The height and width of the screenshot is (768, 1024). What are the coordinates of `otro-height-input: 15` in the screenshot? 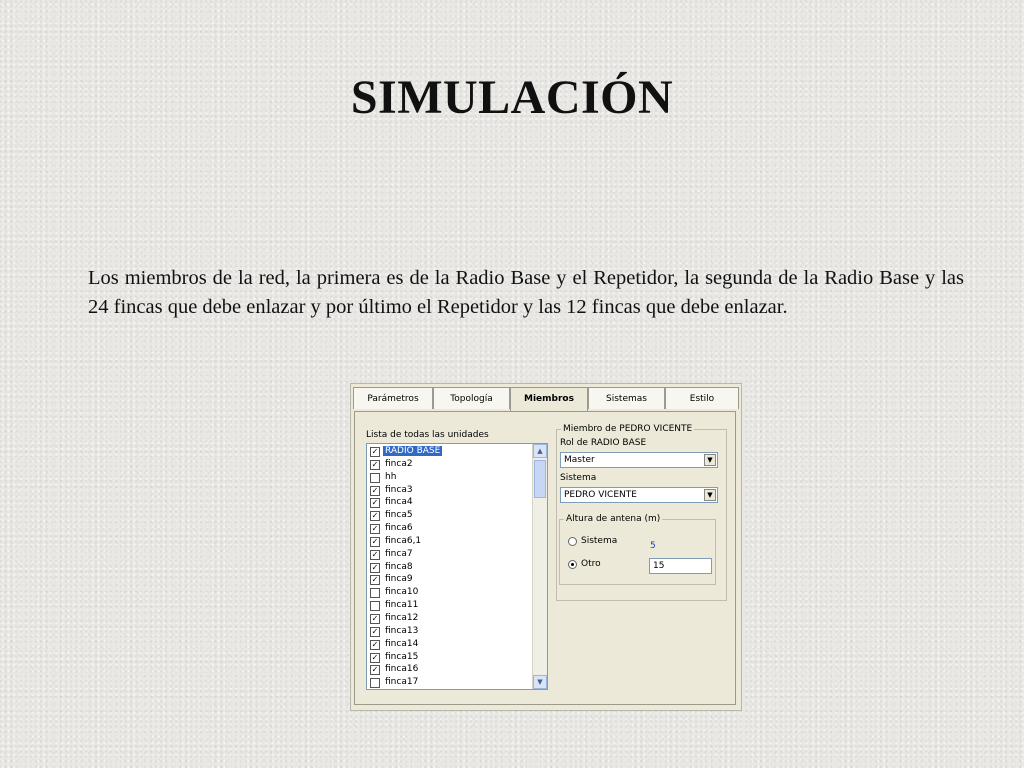 It's located at (680, 566).